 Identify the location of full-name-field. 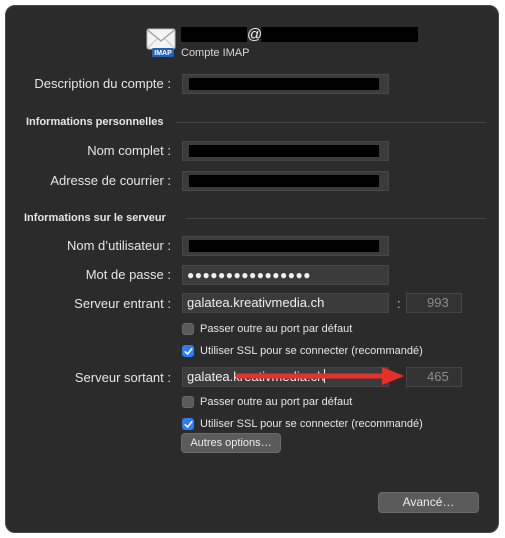
(285, 151).